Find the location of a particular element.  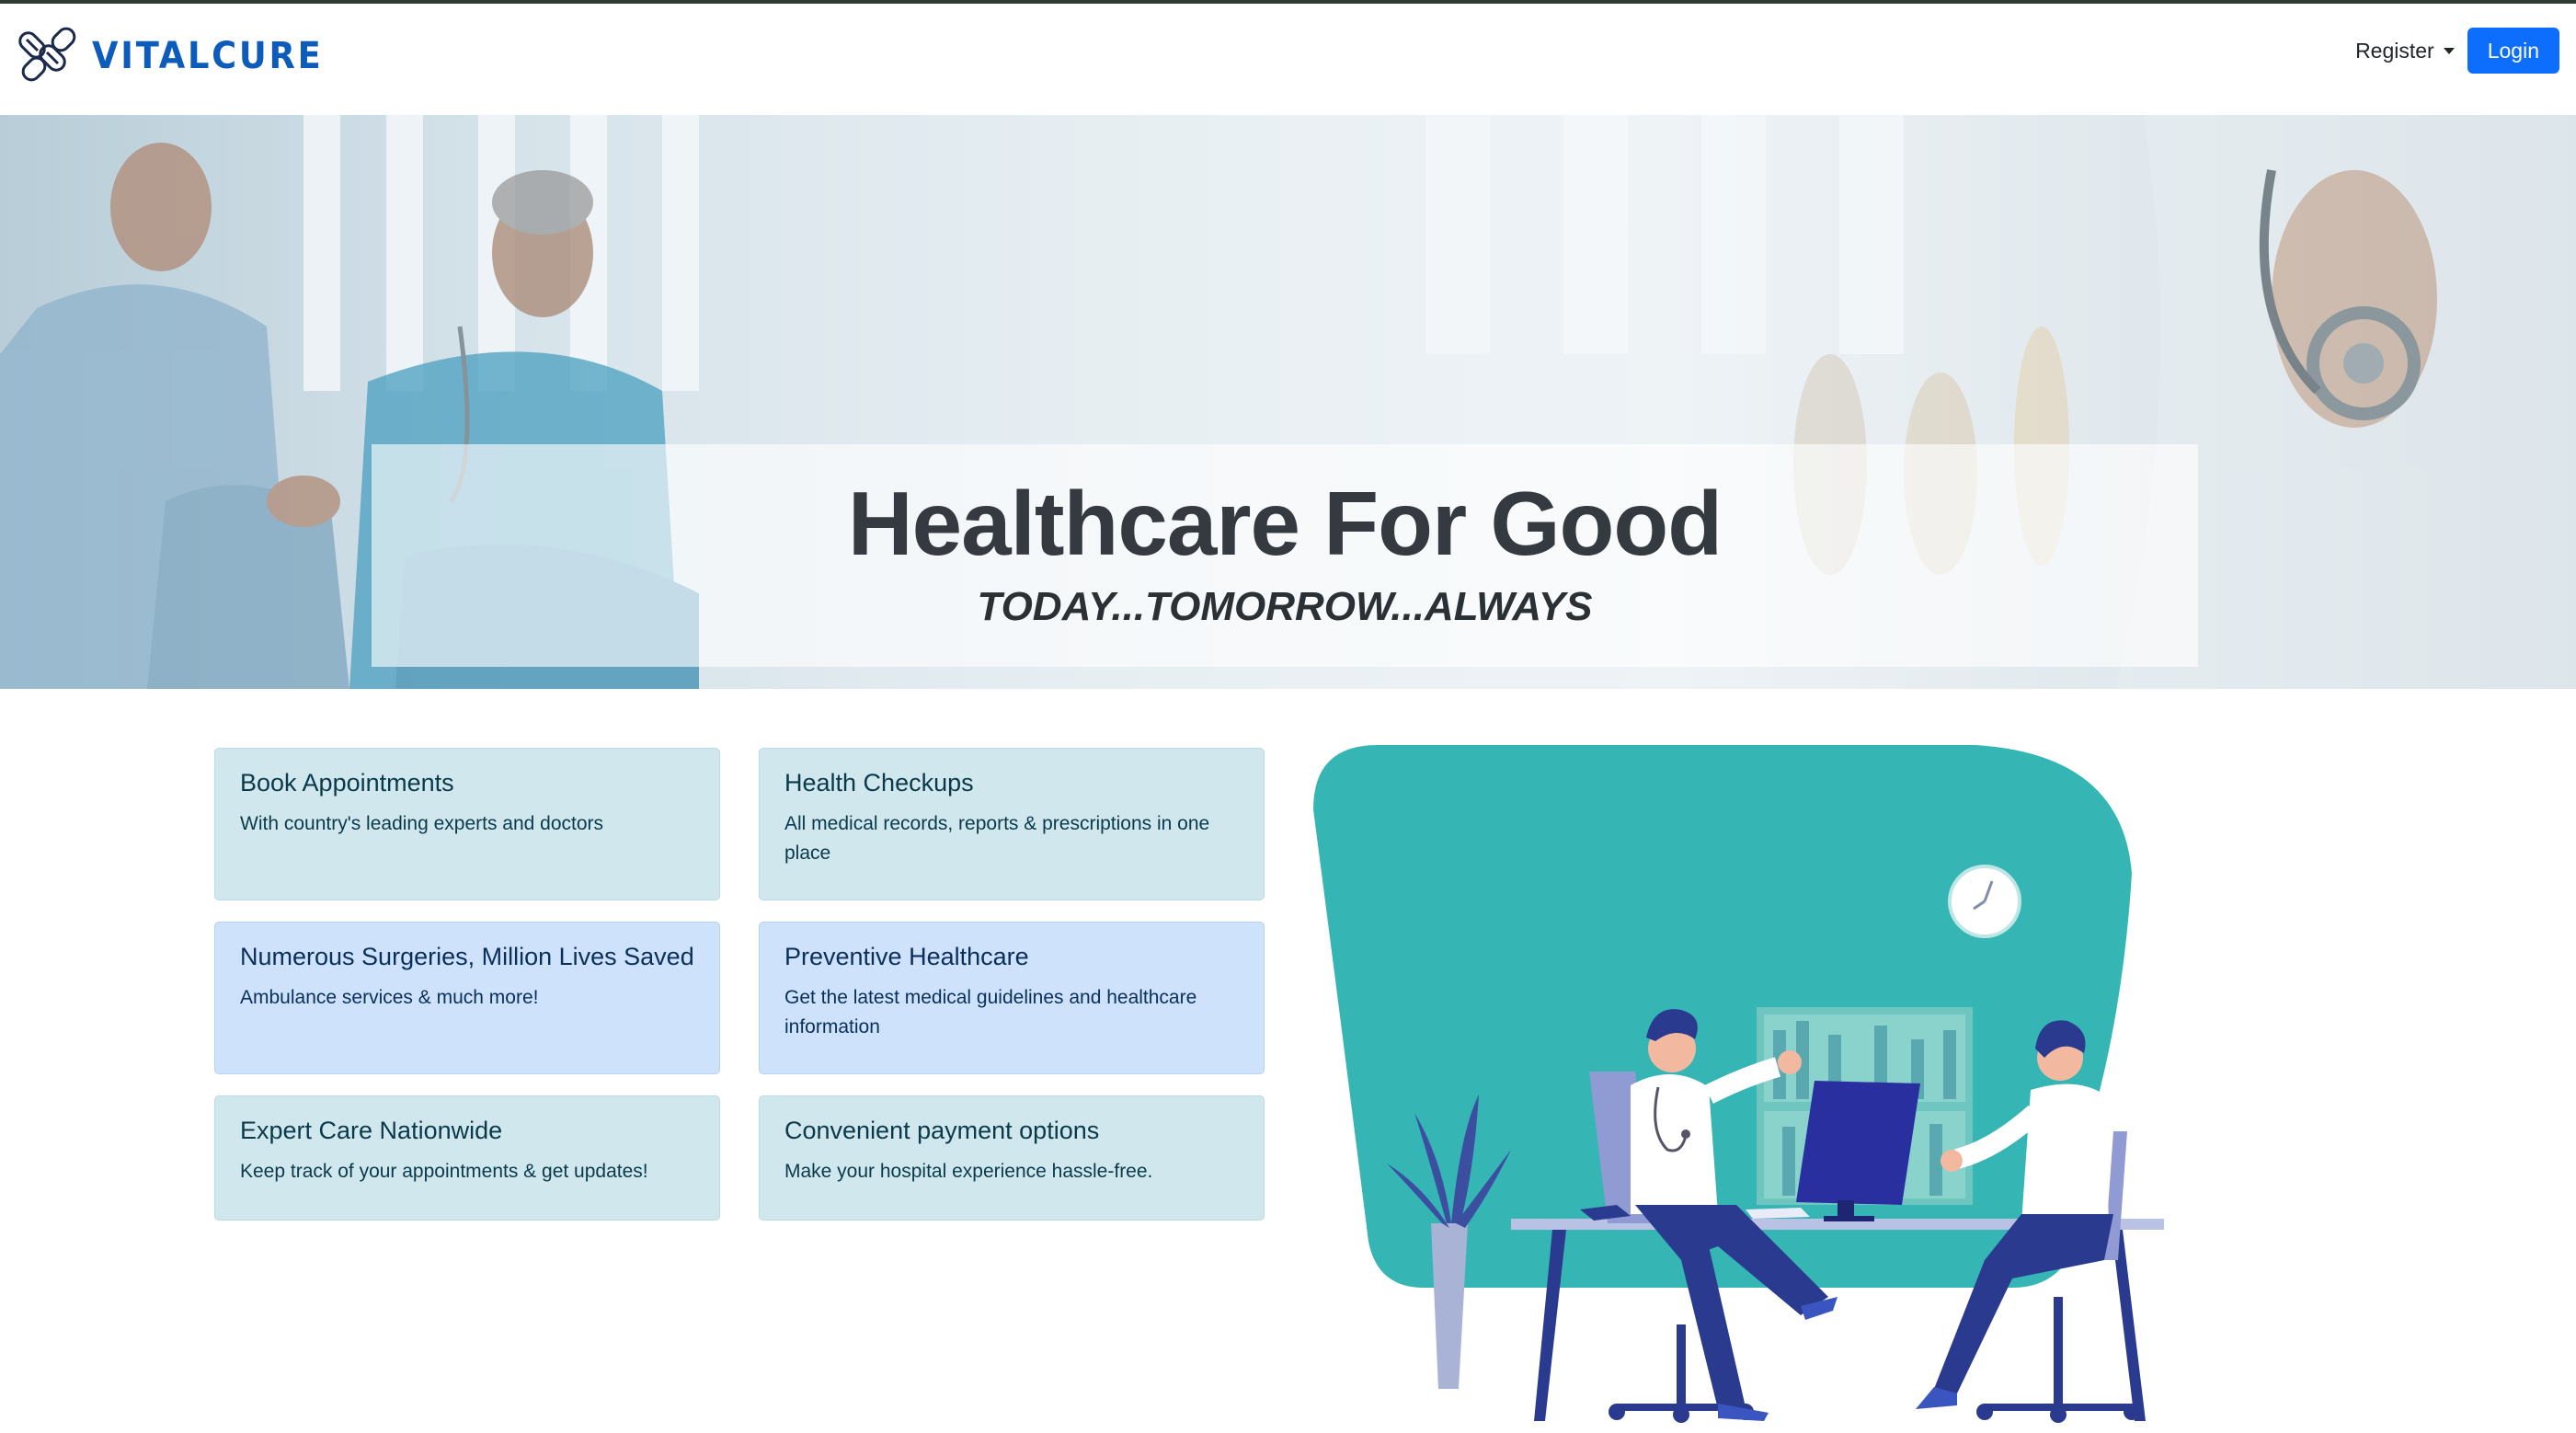

brand-logo: VITALCURE is located at coordinates (181, 56).